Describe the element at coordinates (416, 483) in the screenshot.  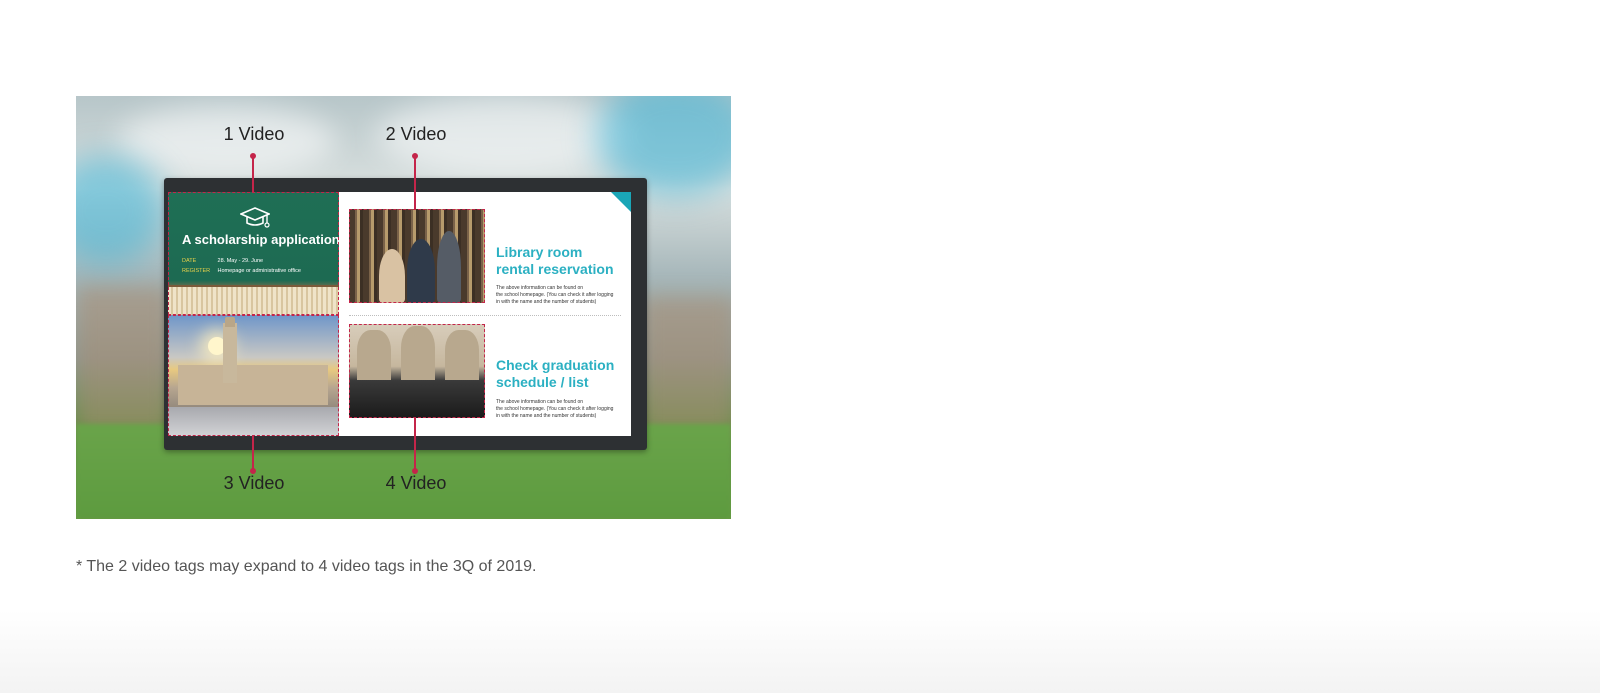
I see `callout-label-4: 4 Video` at that location.